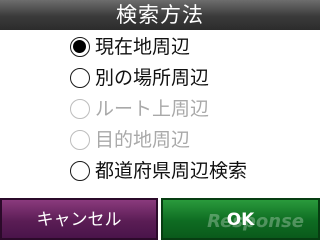 The image size is (320, 242). I want to click on dialog-title: 検索方法, so click(160, 15).